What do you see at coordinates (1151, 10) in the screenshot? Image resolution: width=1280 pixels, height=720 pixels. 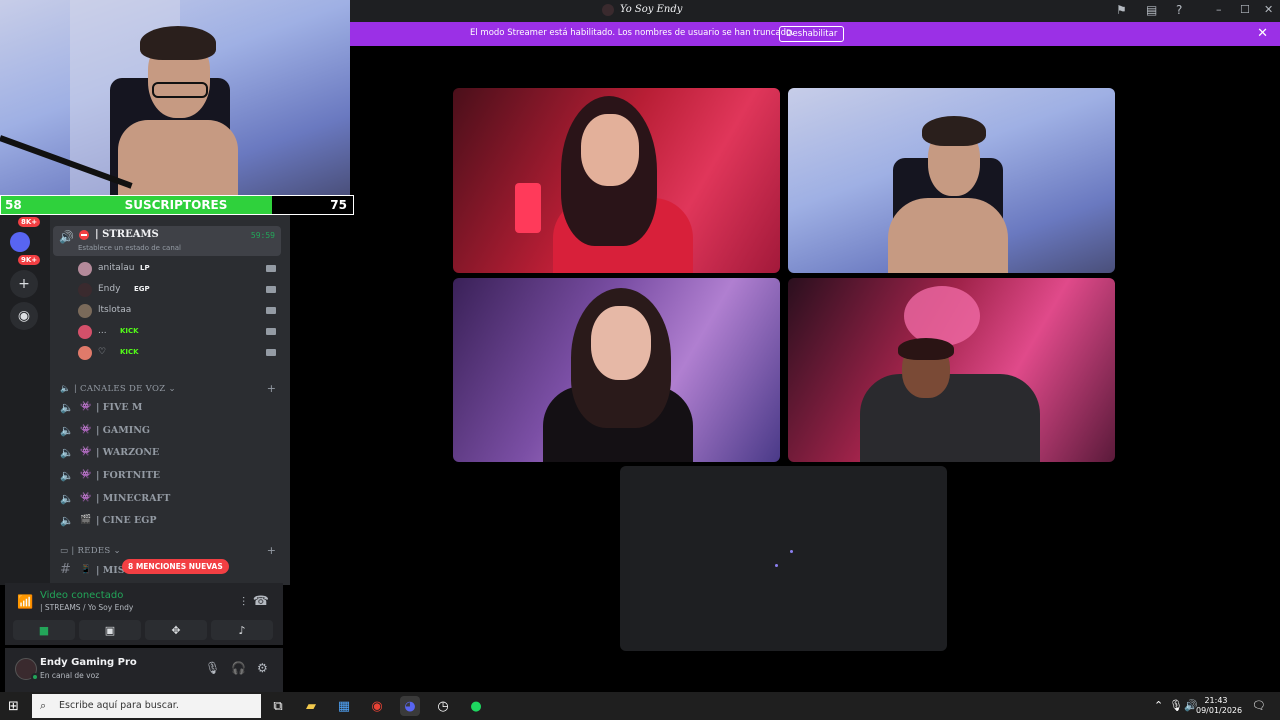 I see `inbox-icon: ▤` at bounding box center [1151, 10].